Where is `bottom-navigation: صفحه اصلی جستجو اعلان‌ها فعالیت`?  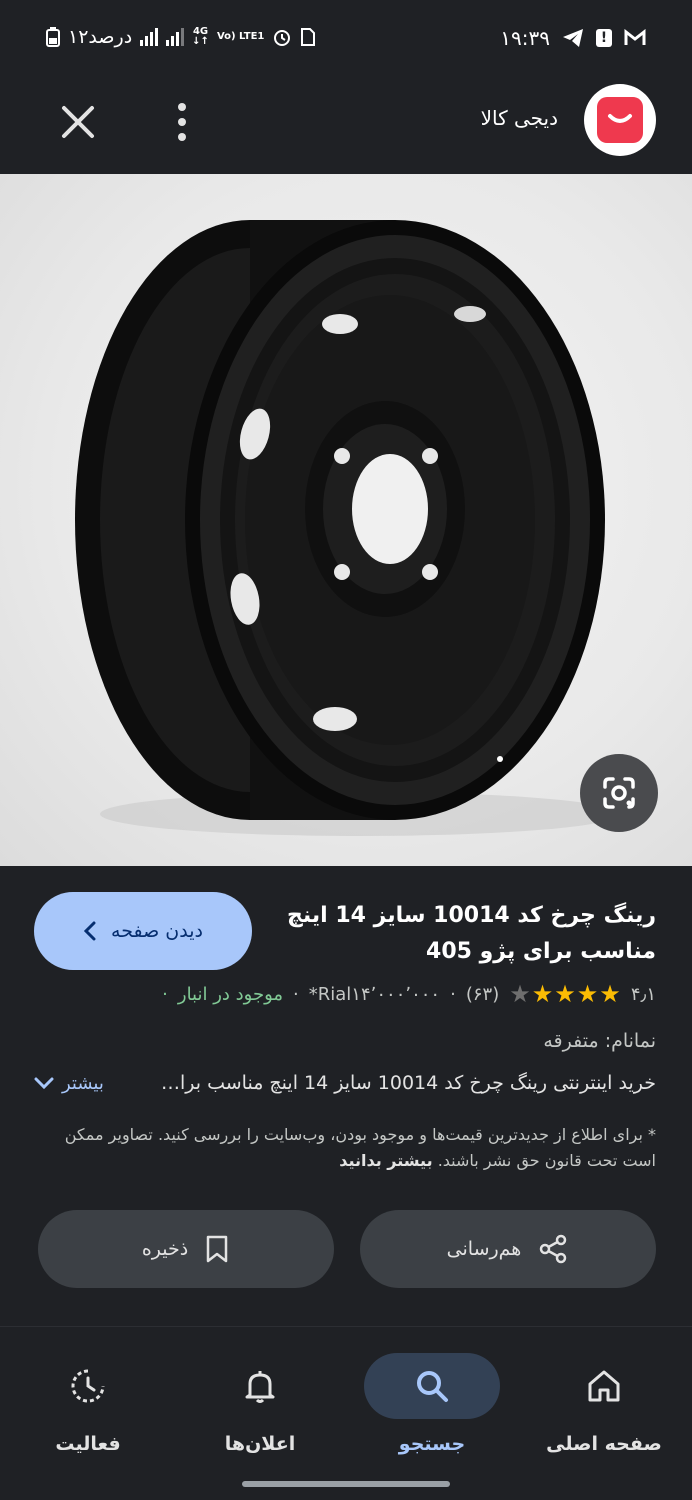 bottom-navigation: صفحه اصلی جستجو اعلان‌ها فعالیت is located at coordinates (346, 1413).